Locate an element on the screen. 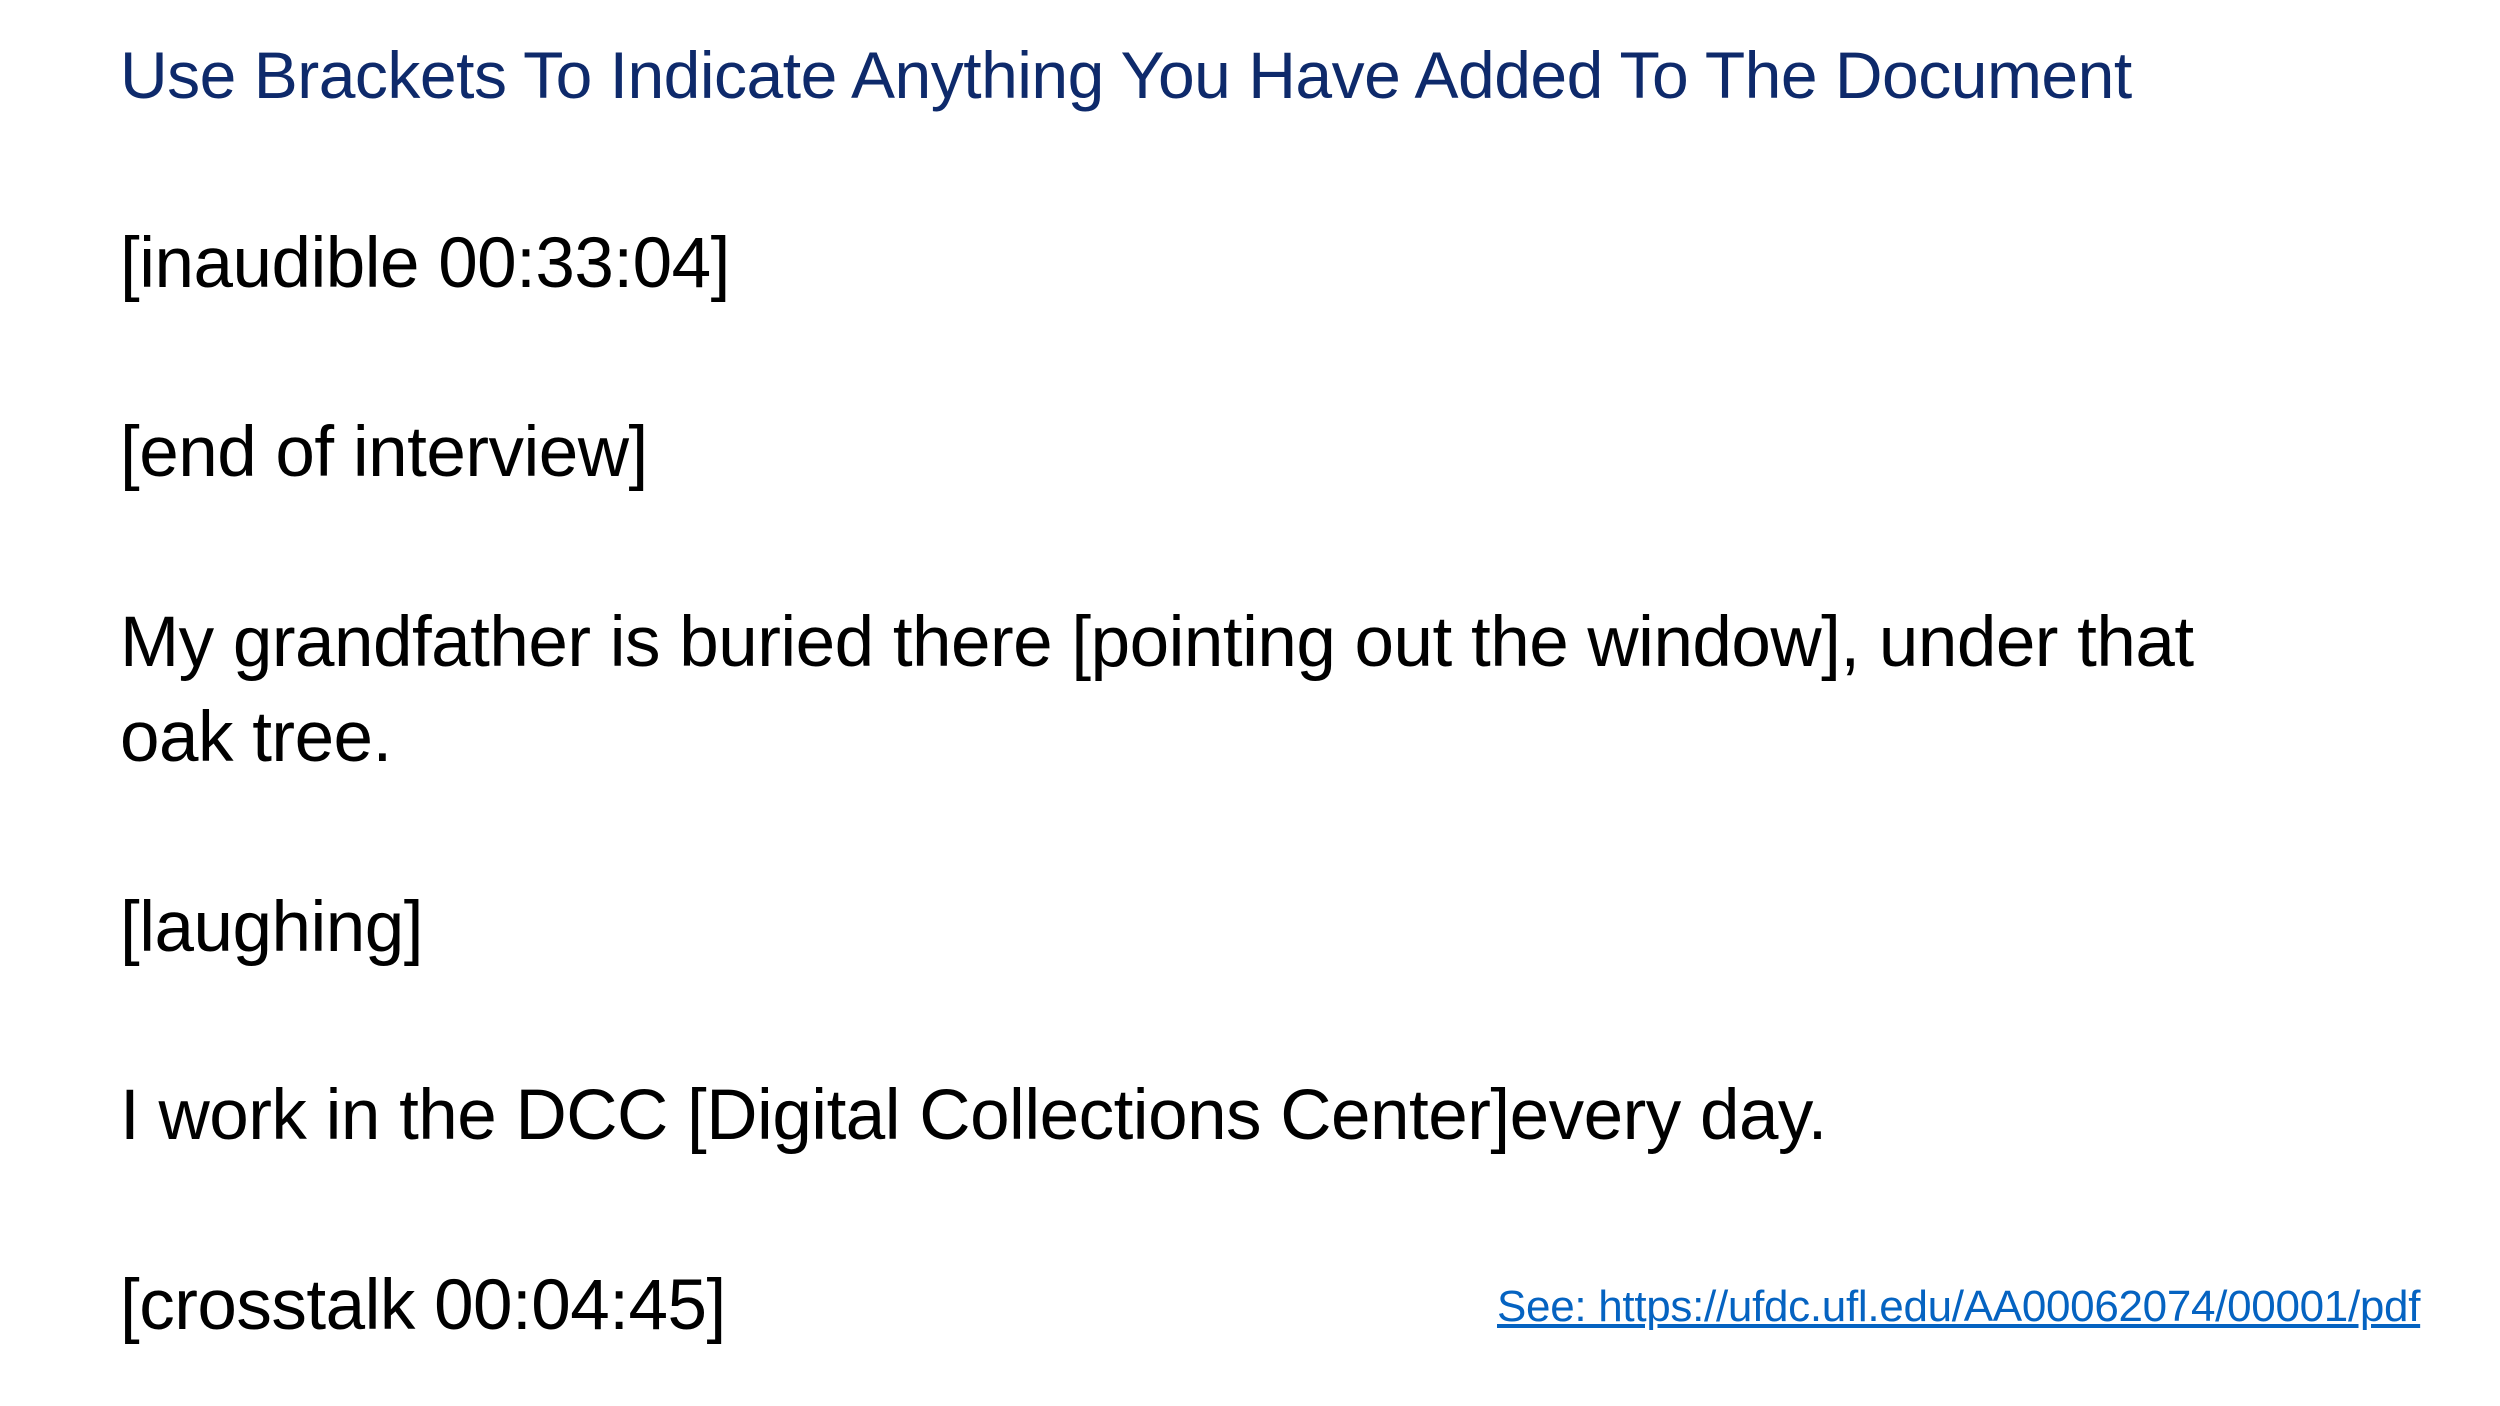 This screenshot has width=2500, height=1406. example-end-of-interview: [end of interview] is located at coordinates (384, 452).